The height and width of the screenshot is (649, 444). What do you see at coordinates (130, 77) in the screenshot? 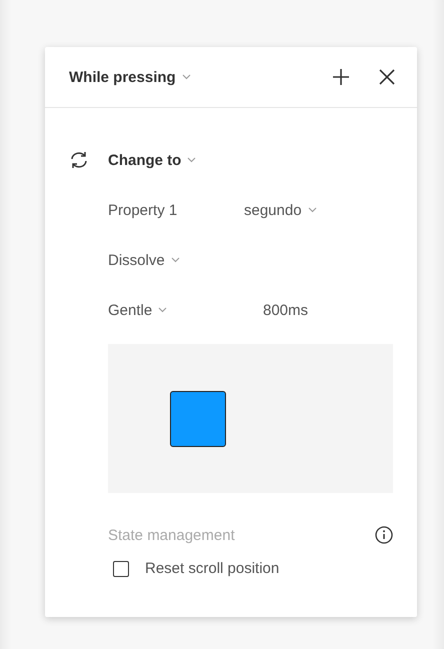
I see `trigger-dropdown: While pressing` at bounding box center [130, 77].